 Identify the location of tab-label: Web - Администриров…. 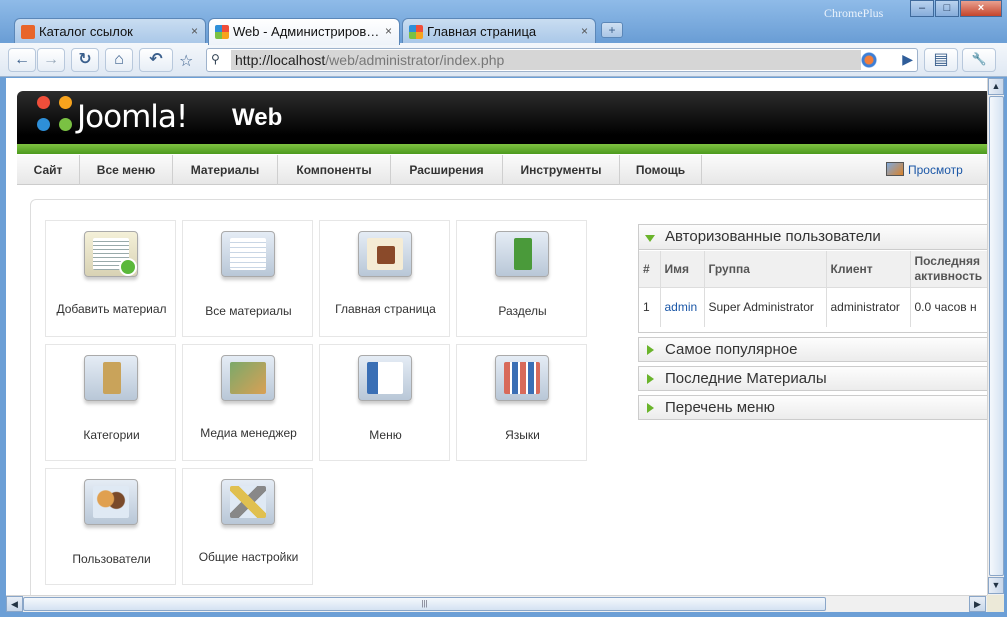
(306, 31).